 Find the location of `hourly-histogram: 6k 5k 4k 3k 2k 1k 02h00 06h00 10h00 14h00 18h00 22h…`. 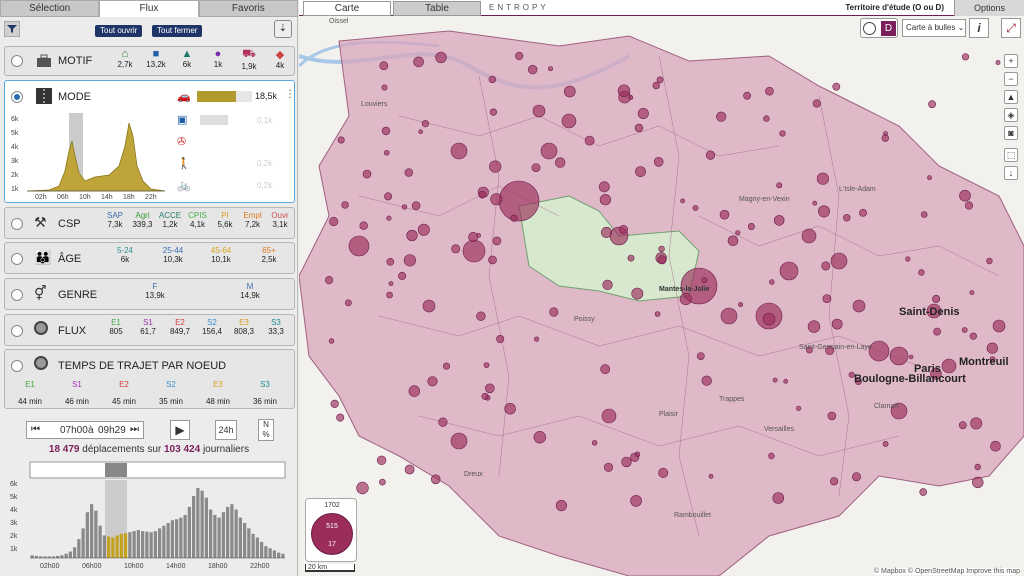

hourly-histogram: 6k 5k 4k 3k 2k 1k 02h00 06h00 10h00 14h00 18h00 22h… is located at coordinates (150, 516).